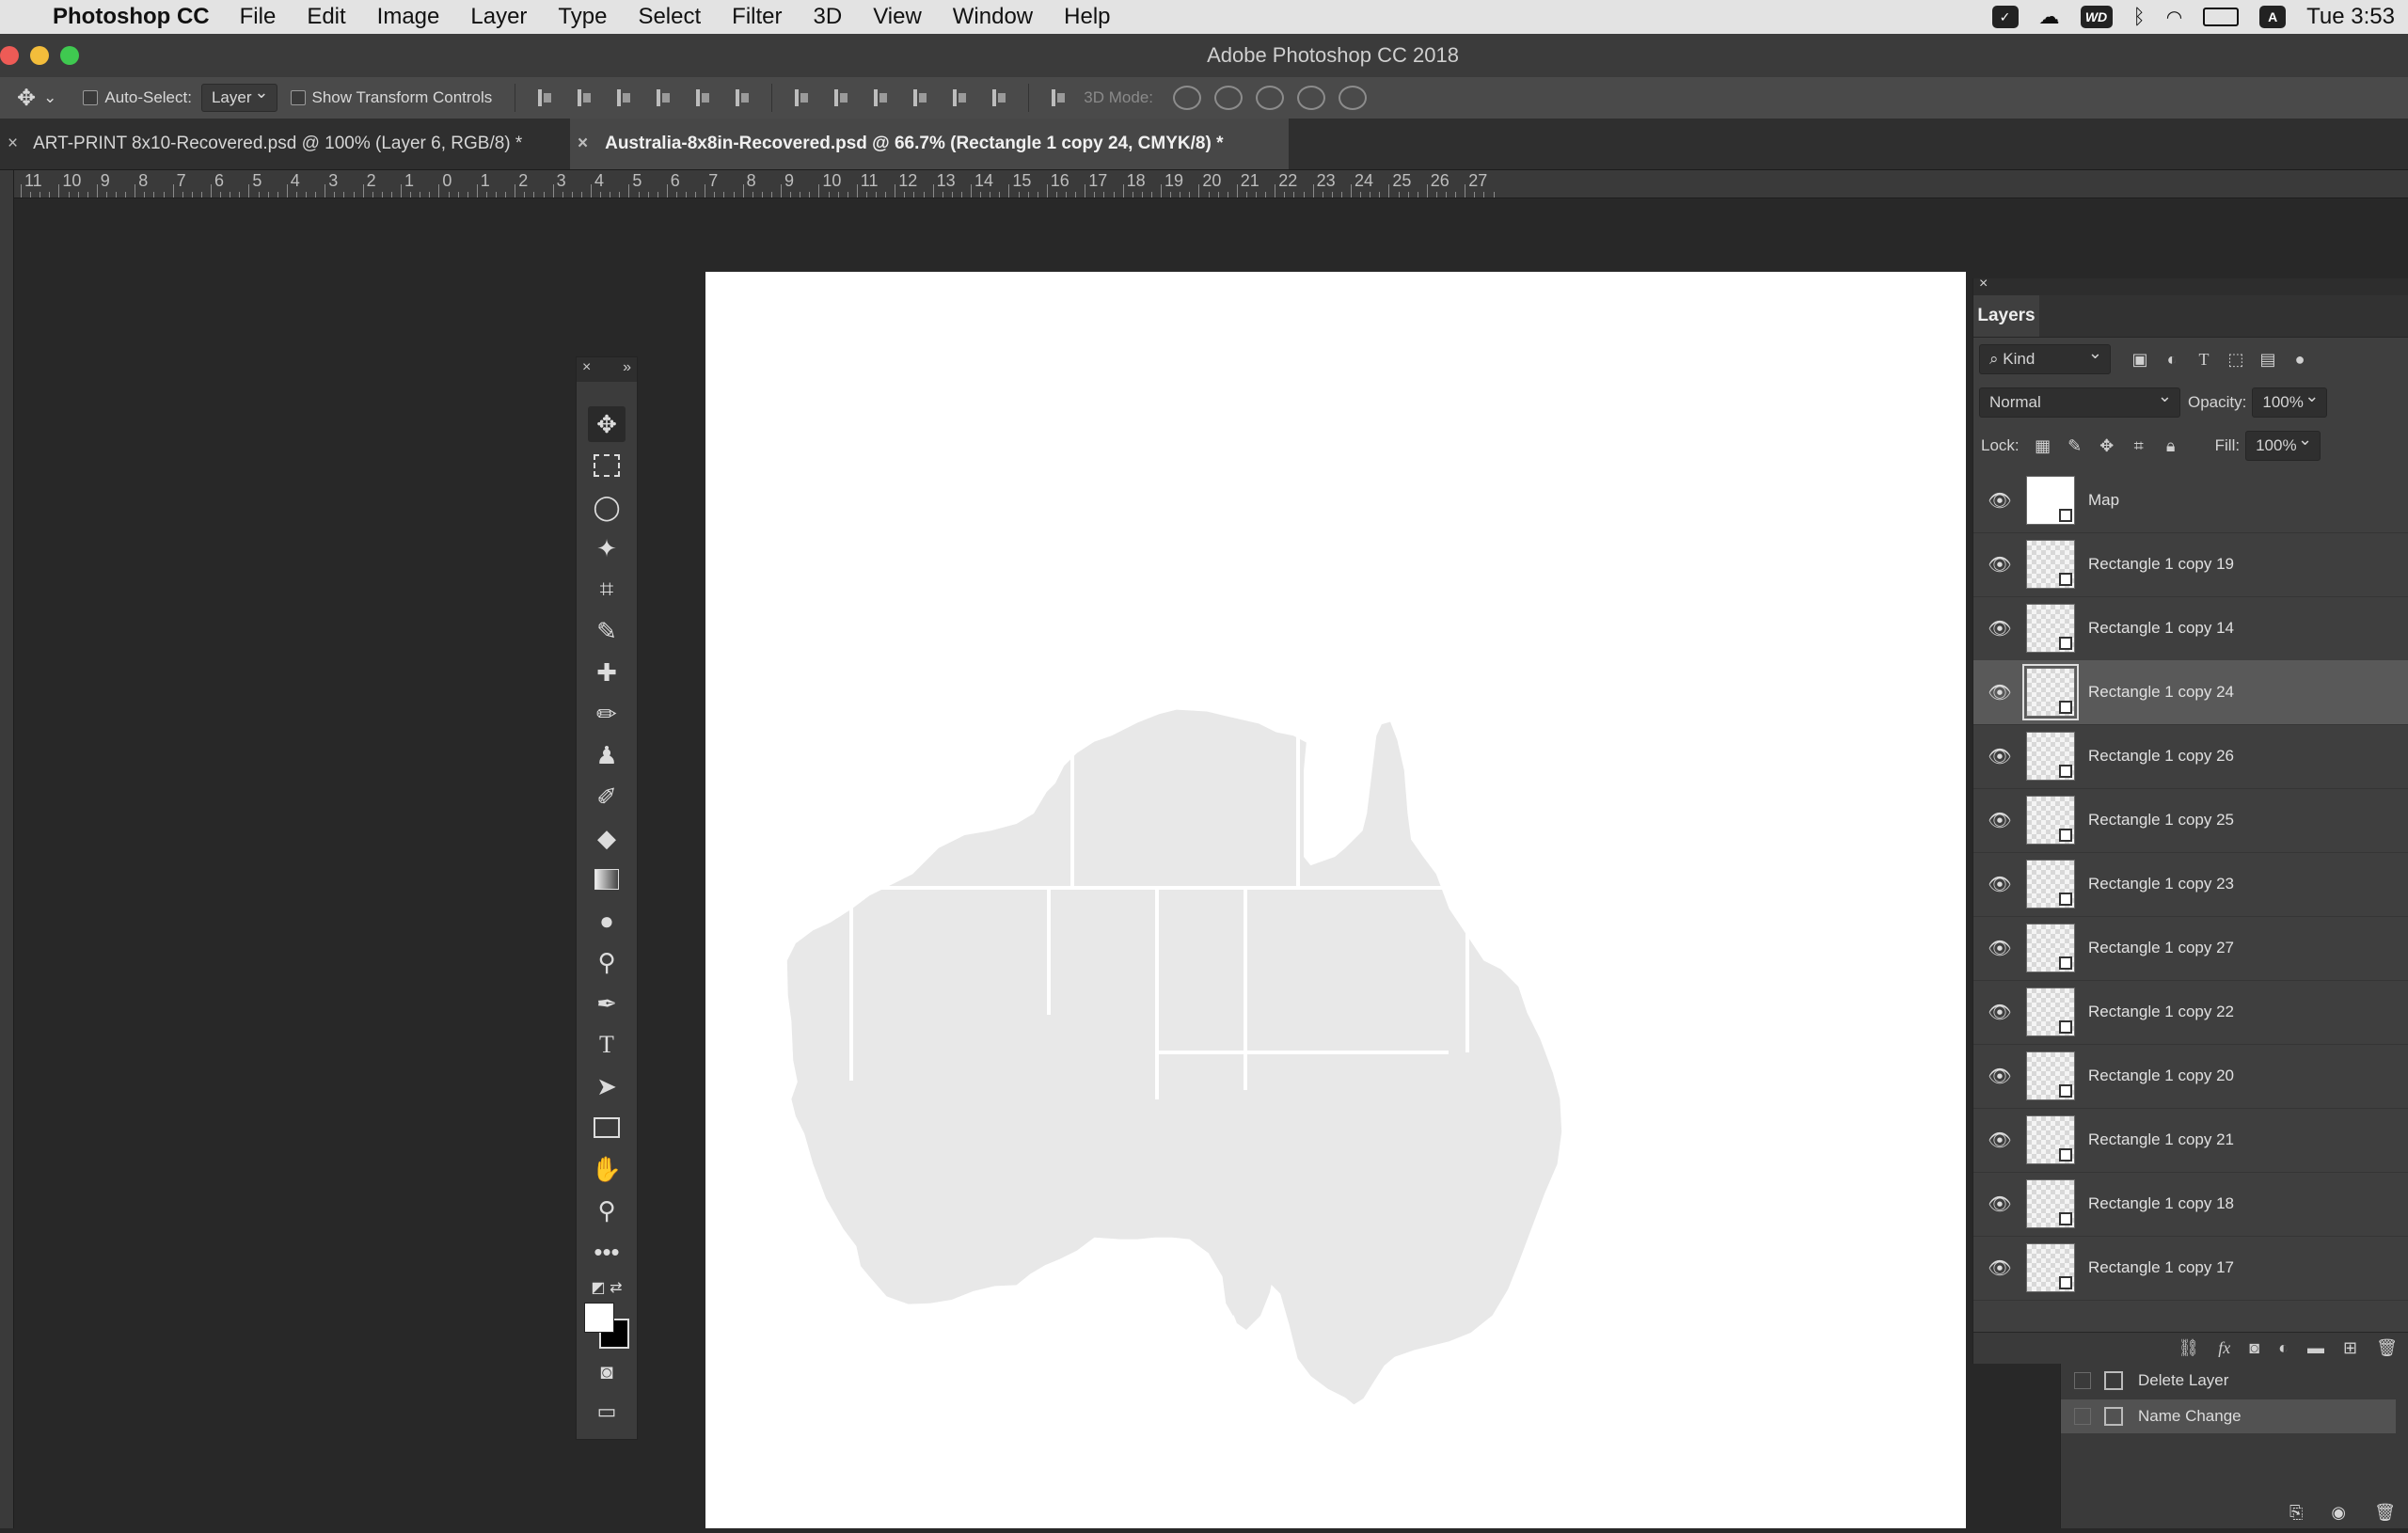  What do you see at coordinates (2315, 1348) in the screenshot?
I see `new-group-icon: ▬` at bounding box center [2315, 1348].